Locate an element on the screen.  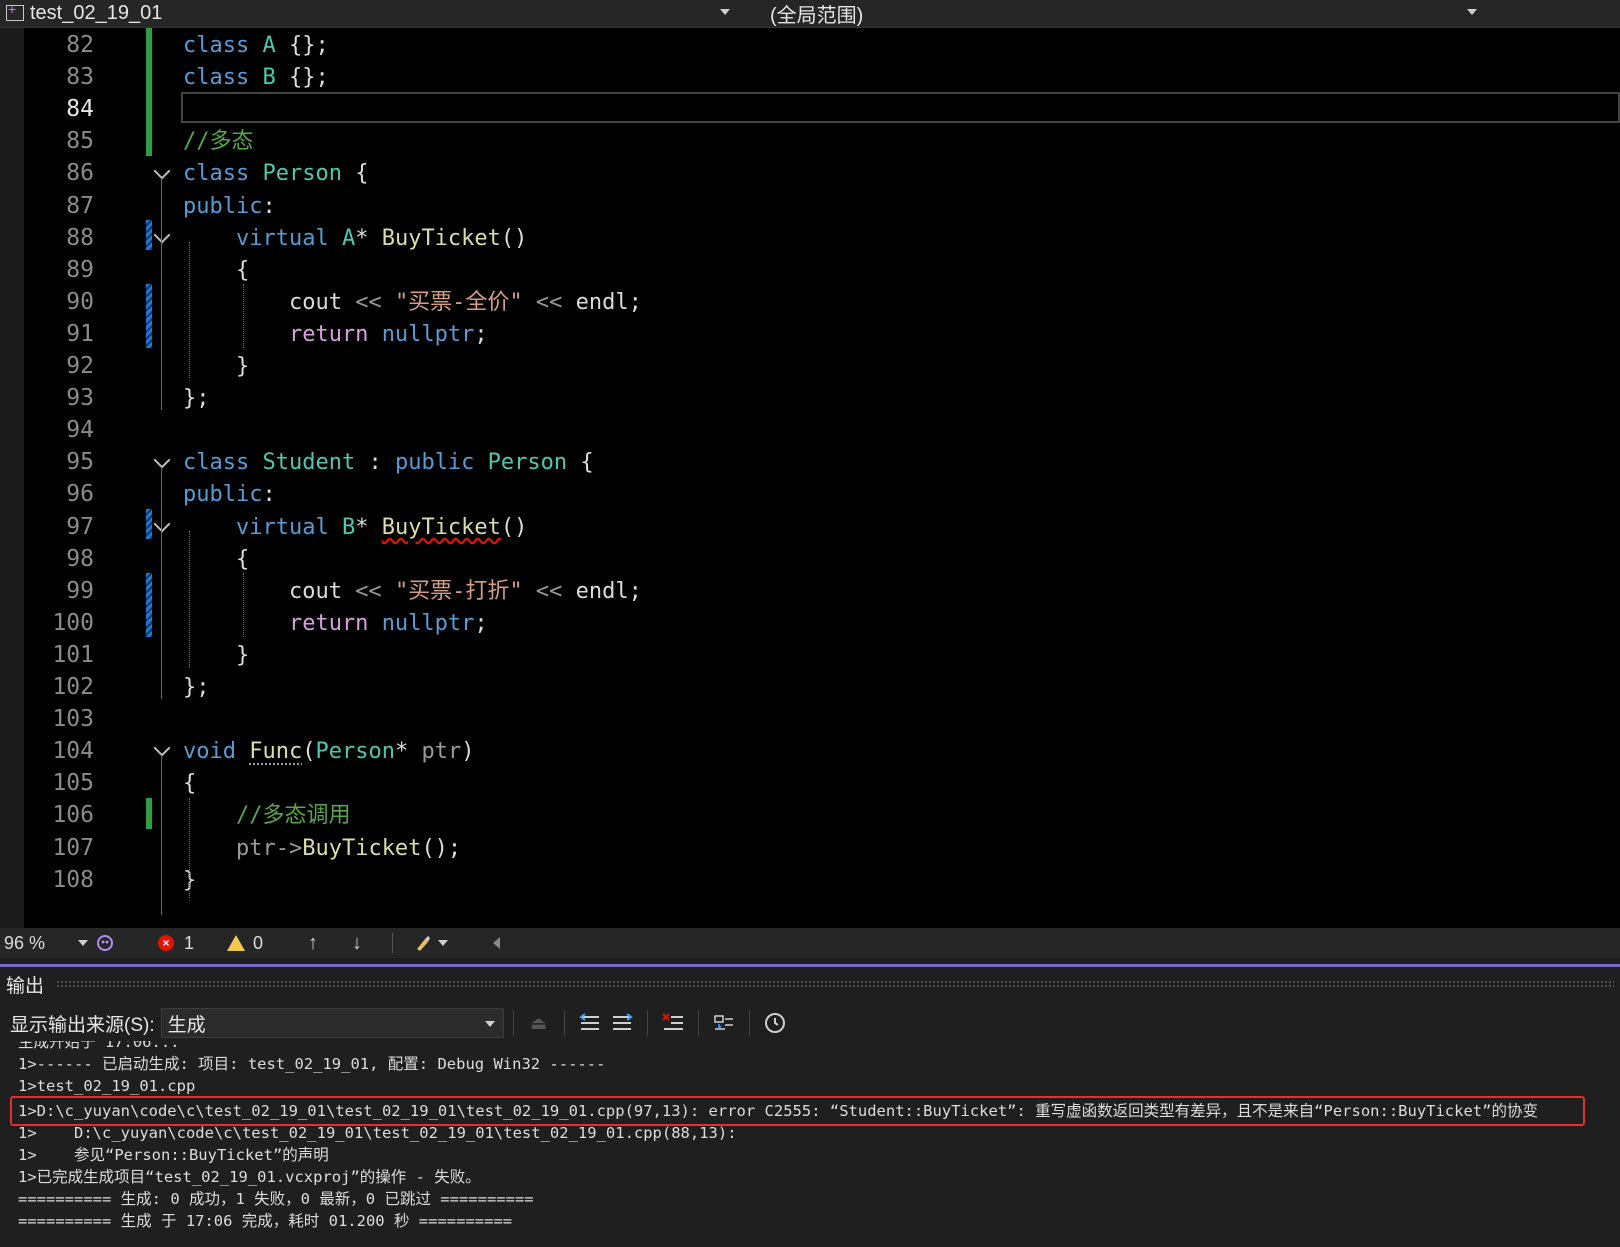
indent-guide is located at coordinates (243, 605).